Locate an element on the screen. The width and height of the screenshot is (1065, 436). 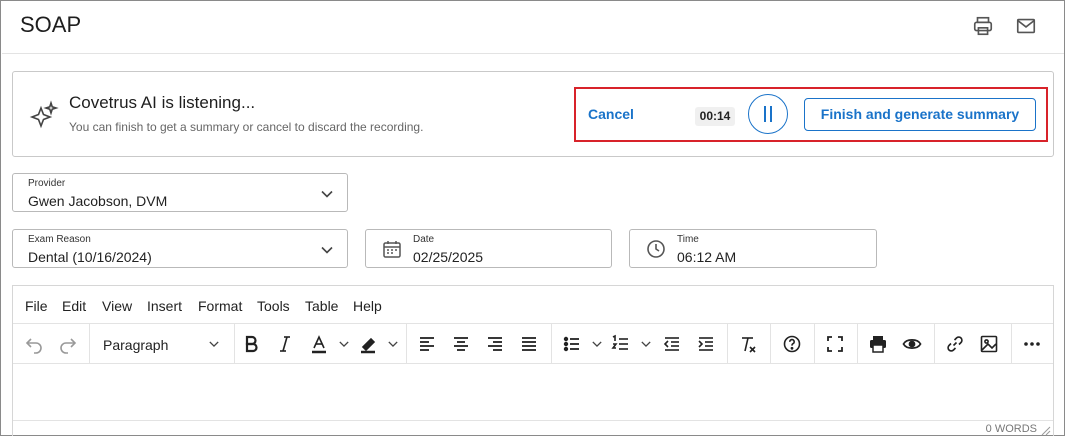
page-title: SOAP is located at coordinates (51, 24).